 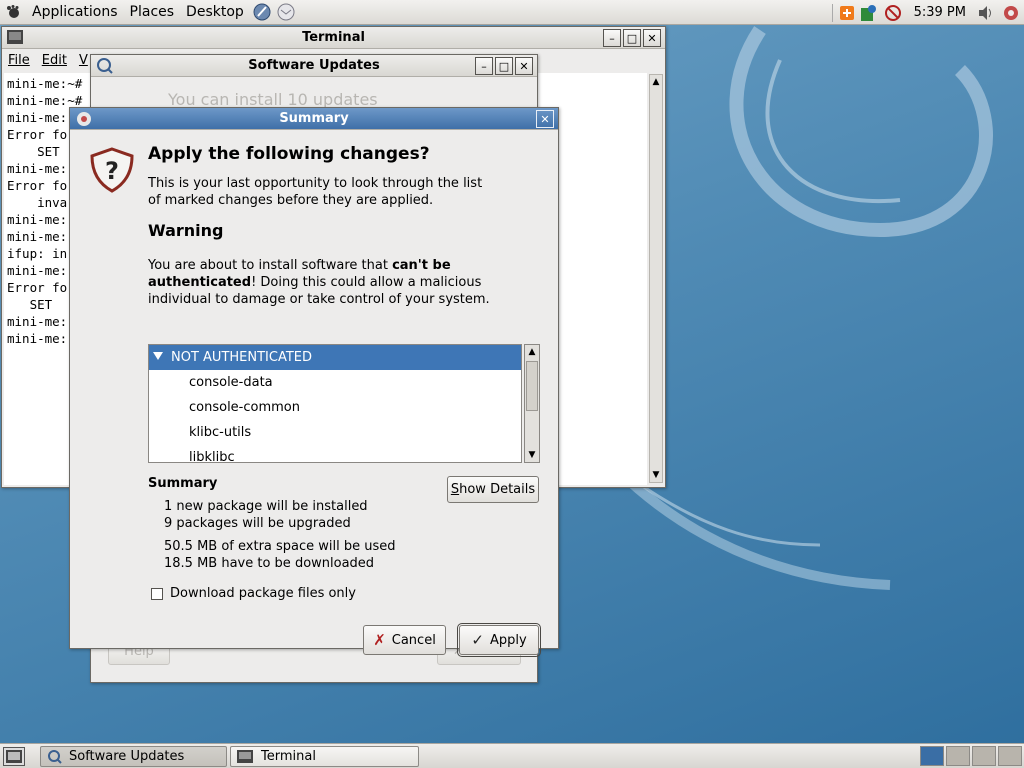 What do you see at coordinates (289, 154) in the screenshot?
I see `dialog-heading: Apply the following changes?` at bounding box center [289, 154].